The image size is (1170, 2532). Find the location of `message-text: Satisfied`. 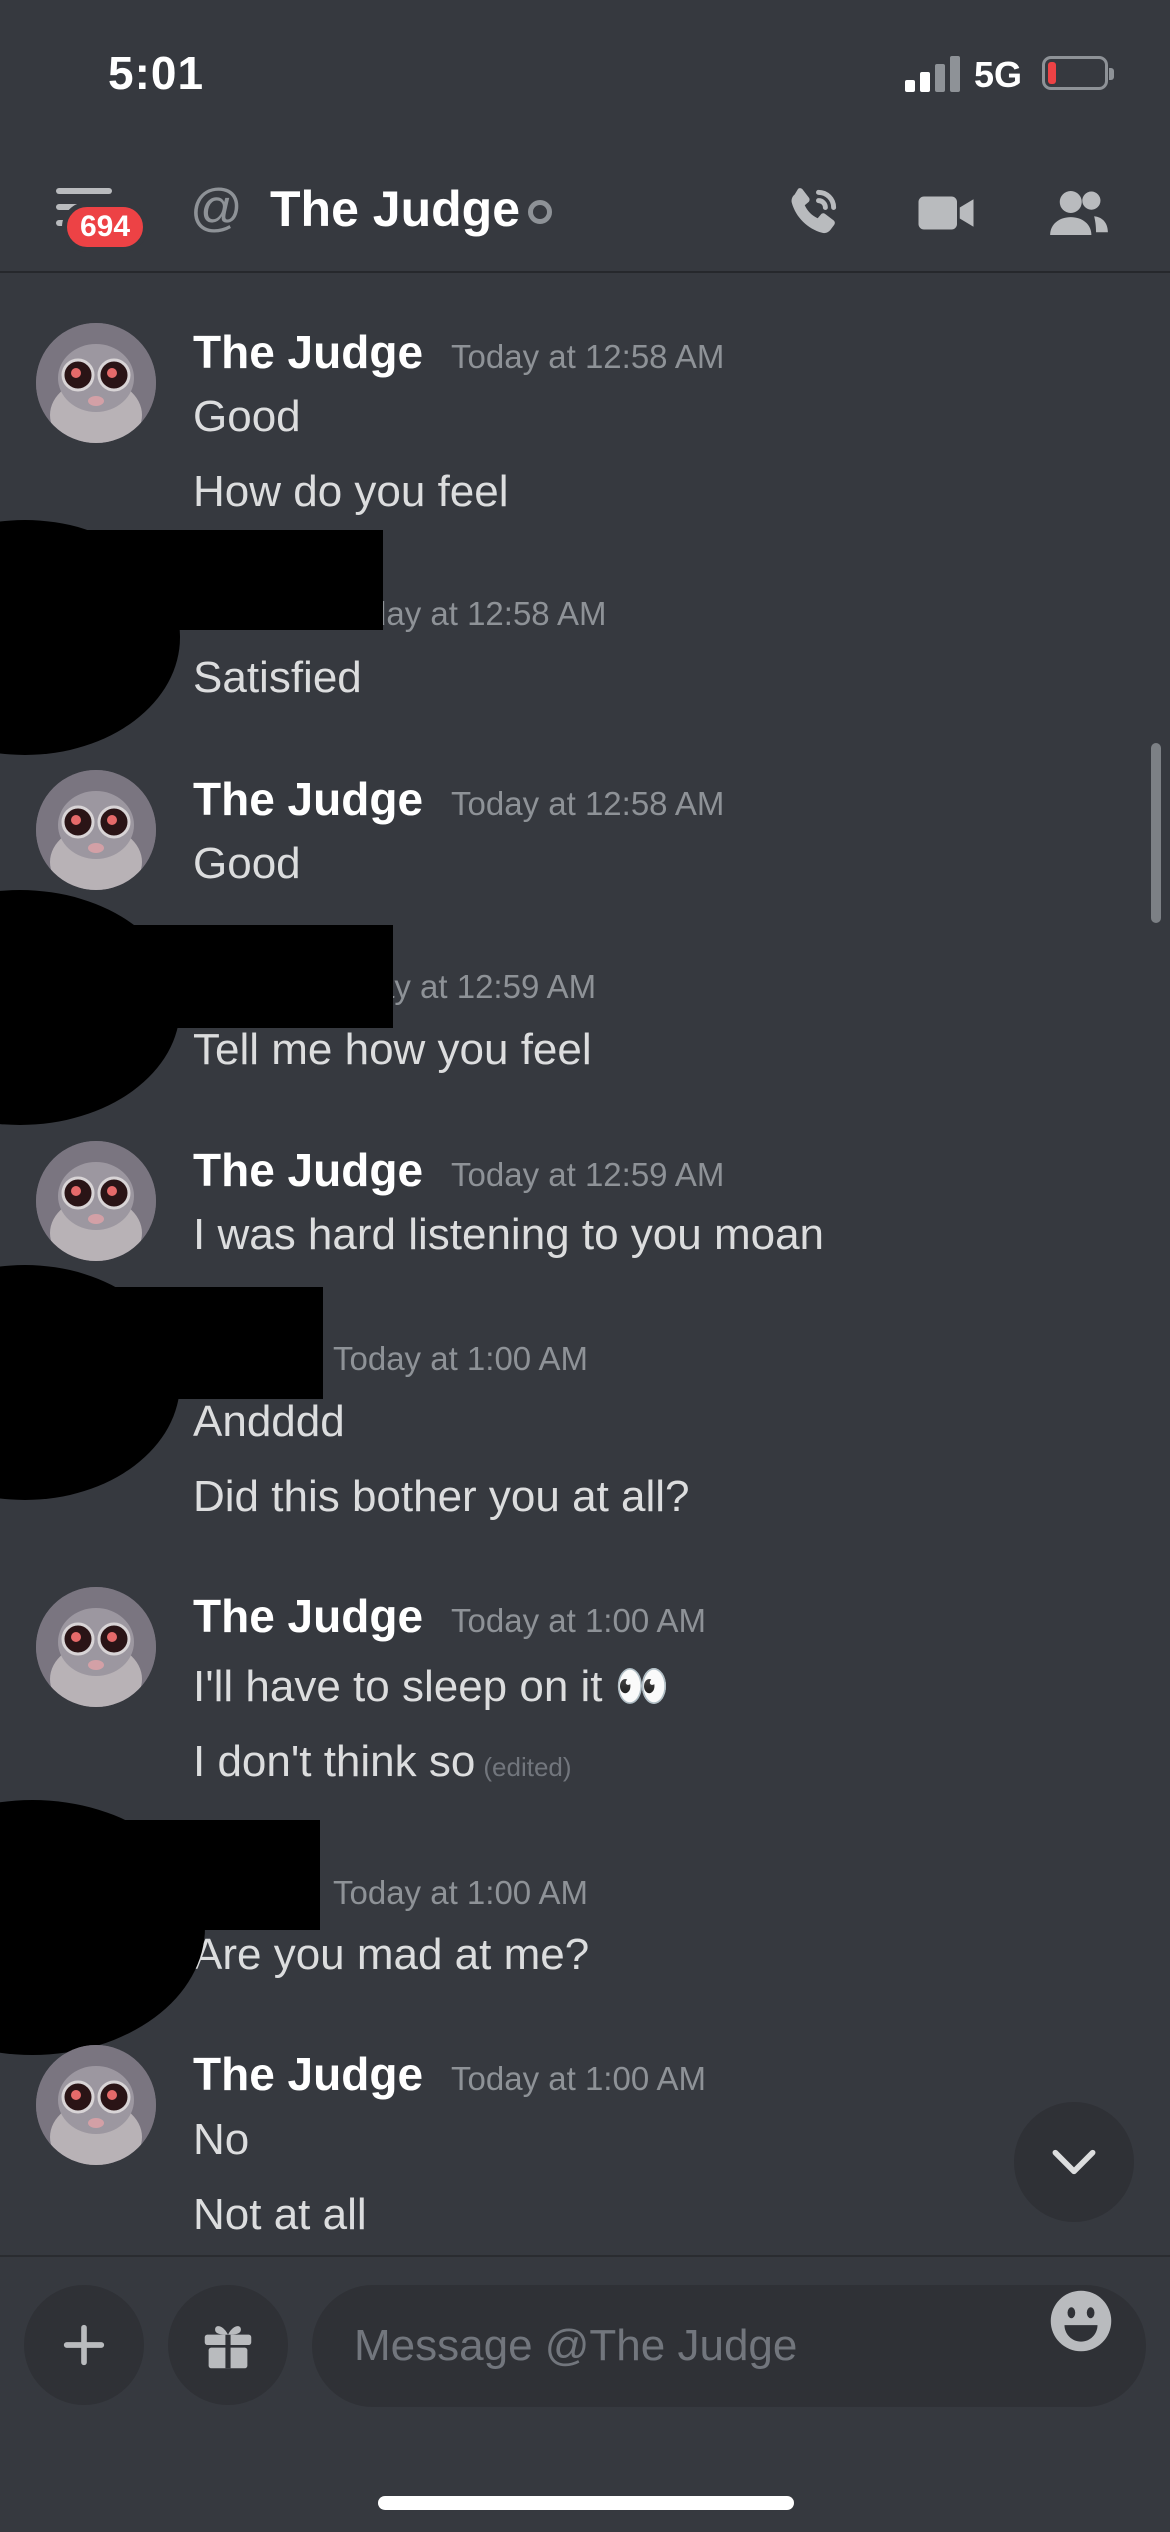

message-text: Satisfied is located at coordinates (277, 678).